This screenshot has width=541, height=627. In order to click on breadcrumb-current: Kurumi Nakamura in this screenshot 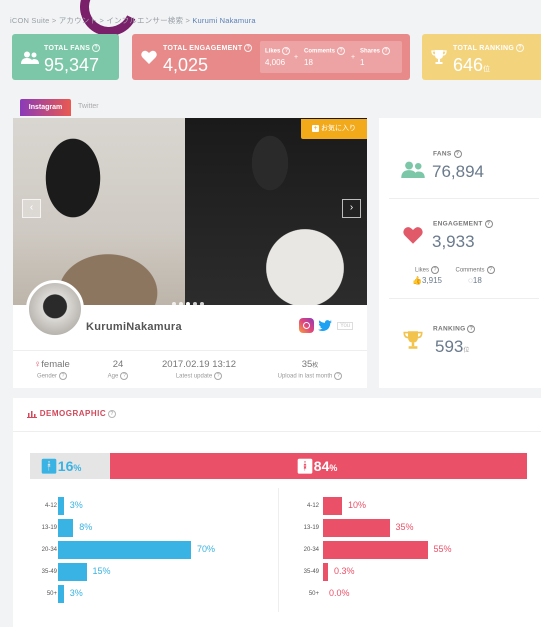, I will do `click(224, 20)`.